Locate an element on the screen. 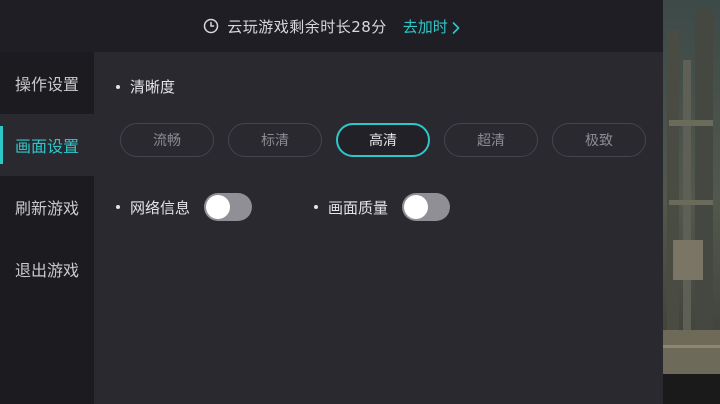 Image resolution: width=720 pixels, height=404 pixels. remaining-time-banner: 云玩游戏剩余时长28分 去加时 is located at coordinates (331, 26).